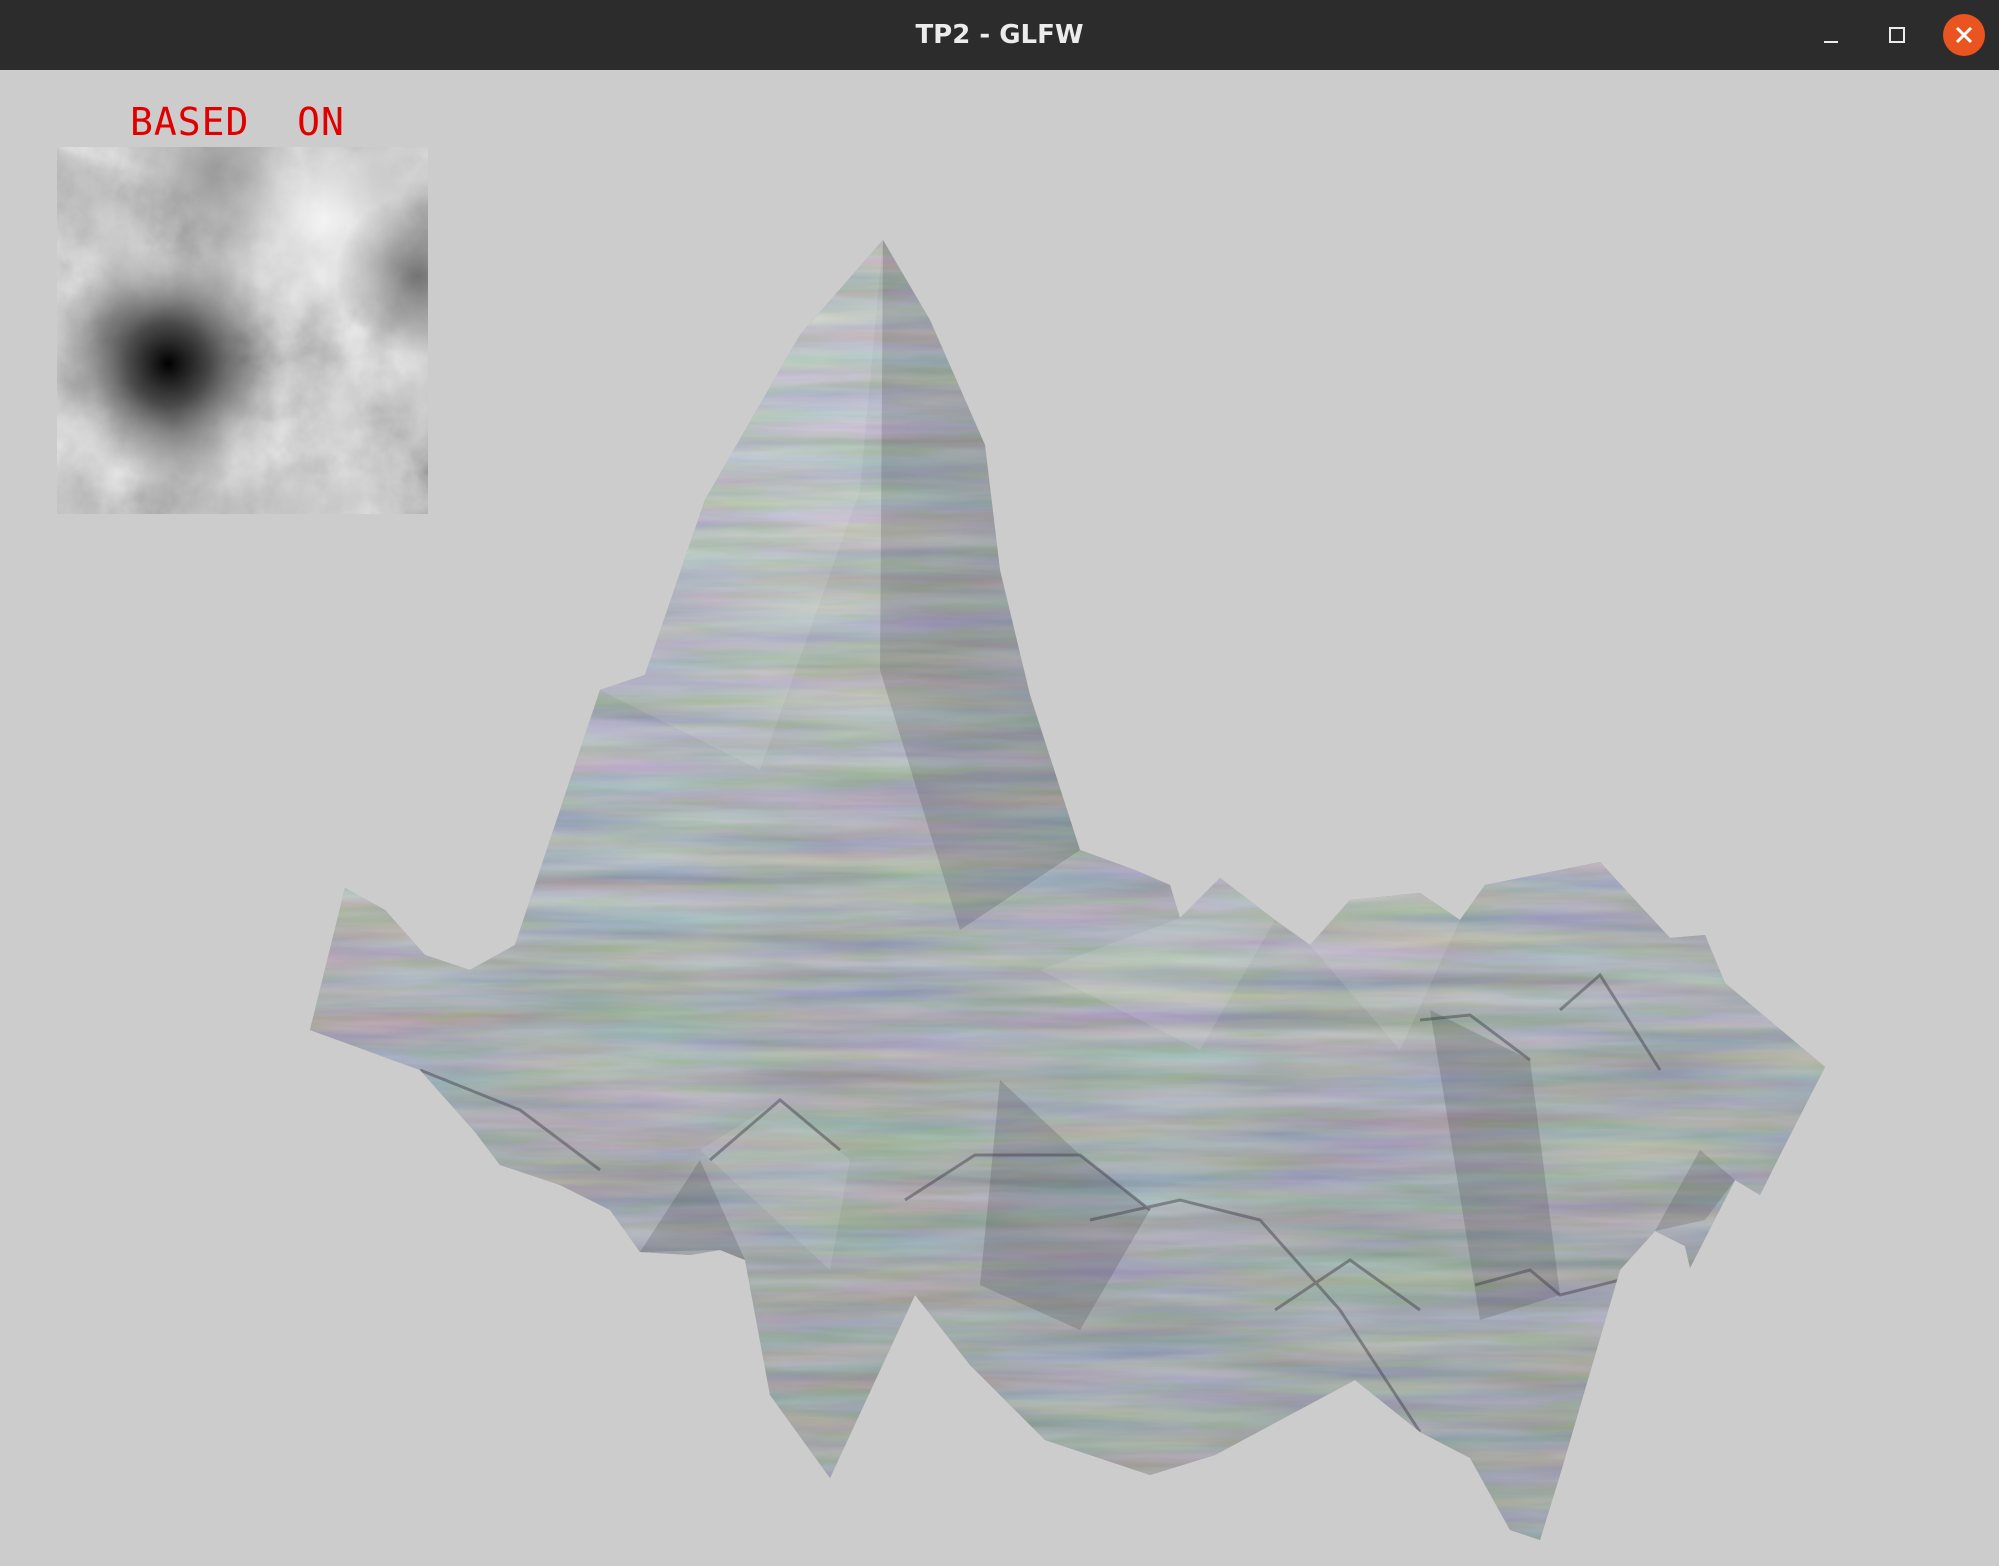 The height and width of the screenshot is (1566, 1999). Describe the element at coordinates (1831, 42) in the screenshot. I see `minimize-icon` at that location.